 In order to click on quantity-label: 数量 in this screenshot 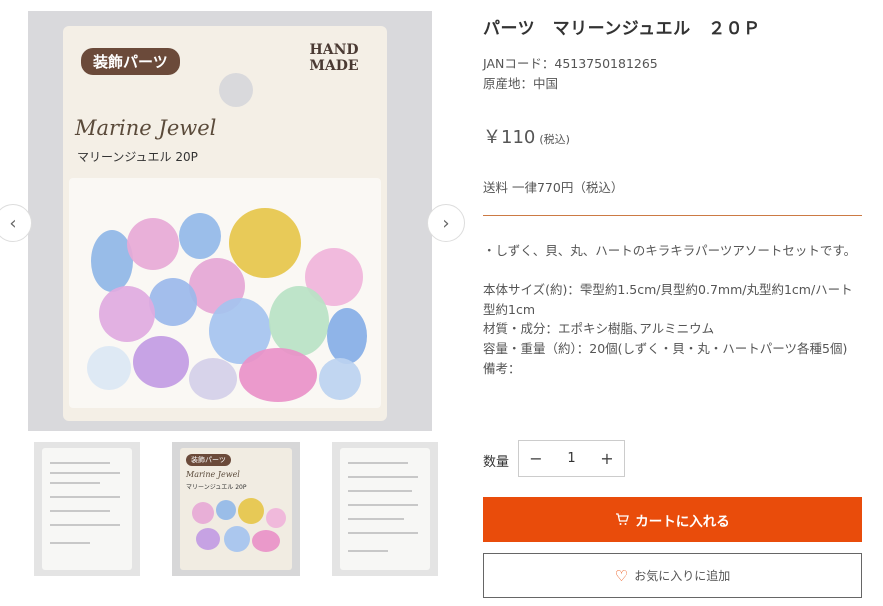, I will do `click(496, 462)`.